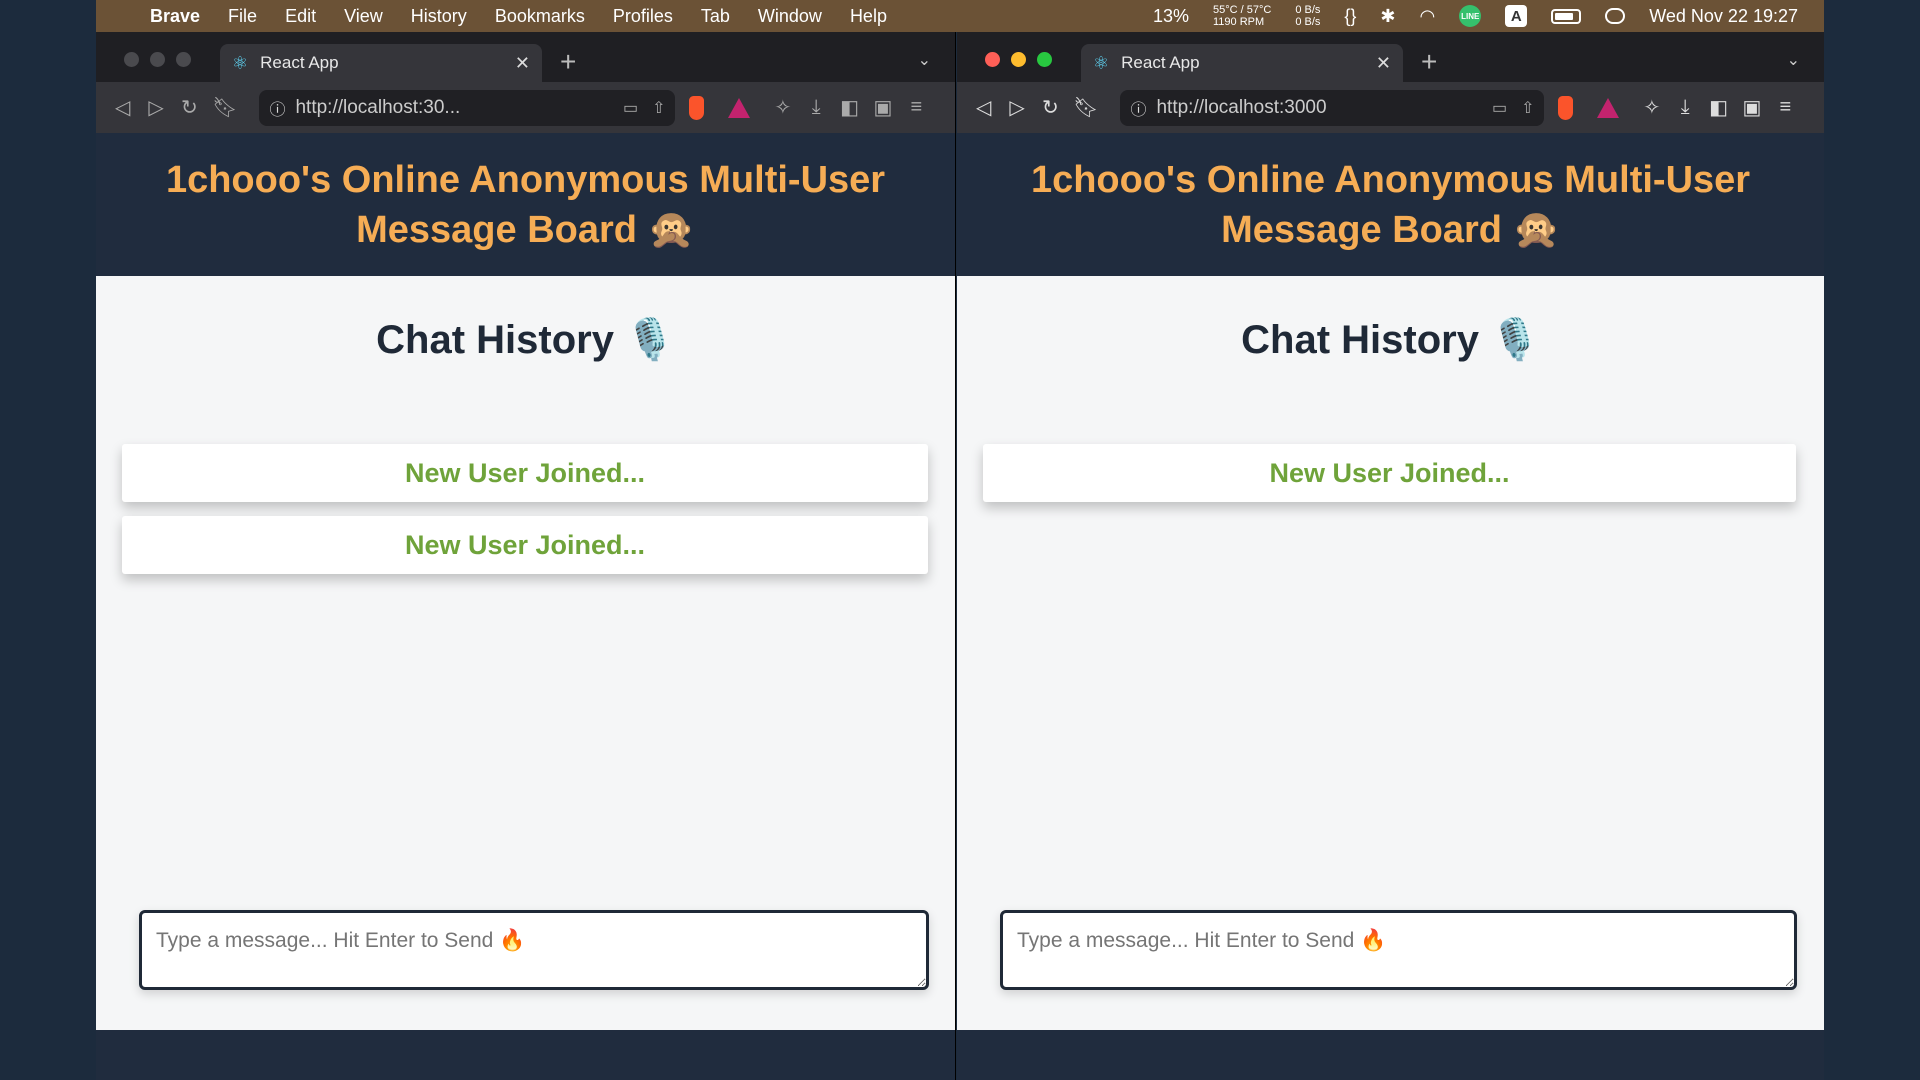 The width and height of the screenshot is (1920, 1080). I want to click on fan-rpm-text: 1190 RPM, so click(1238, 22).